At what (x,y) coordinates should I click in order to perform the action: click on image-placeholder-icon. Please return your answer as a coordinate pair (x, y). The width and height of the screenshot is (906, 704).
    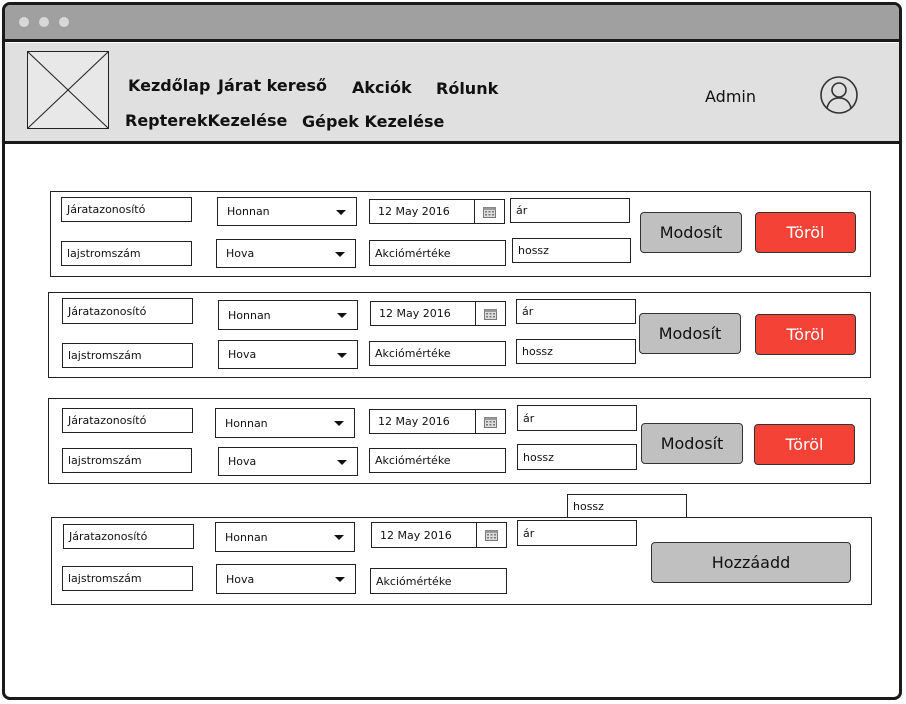
    Looking at the image, I should click on (68, 90).